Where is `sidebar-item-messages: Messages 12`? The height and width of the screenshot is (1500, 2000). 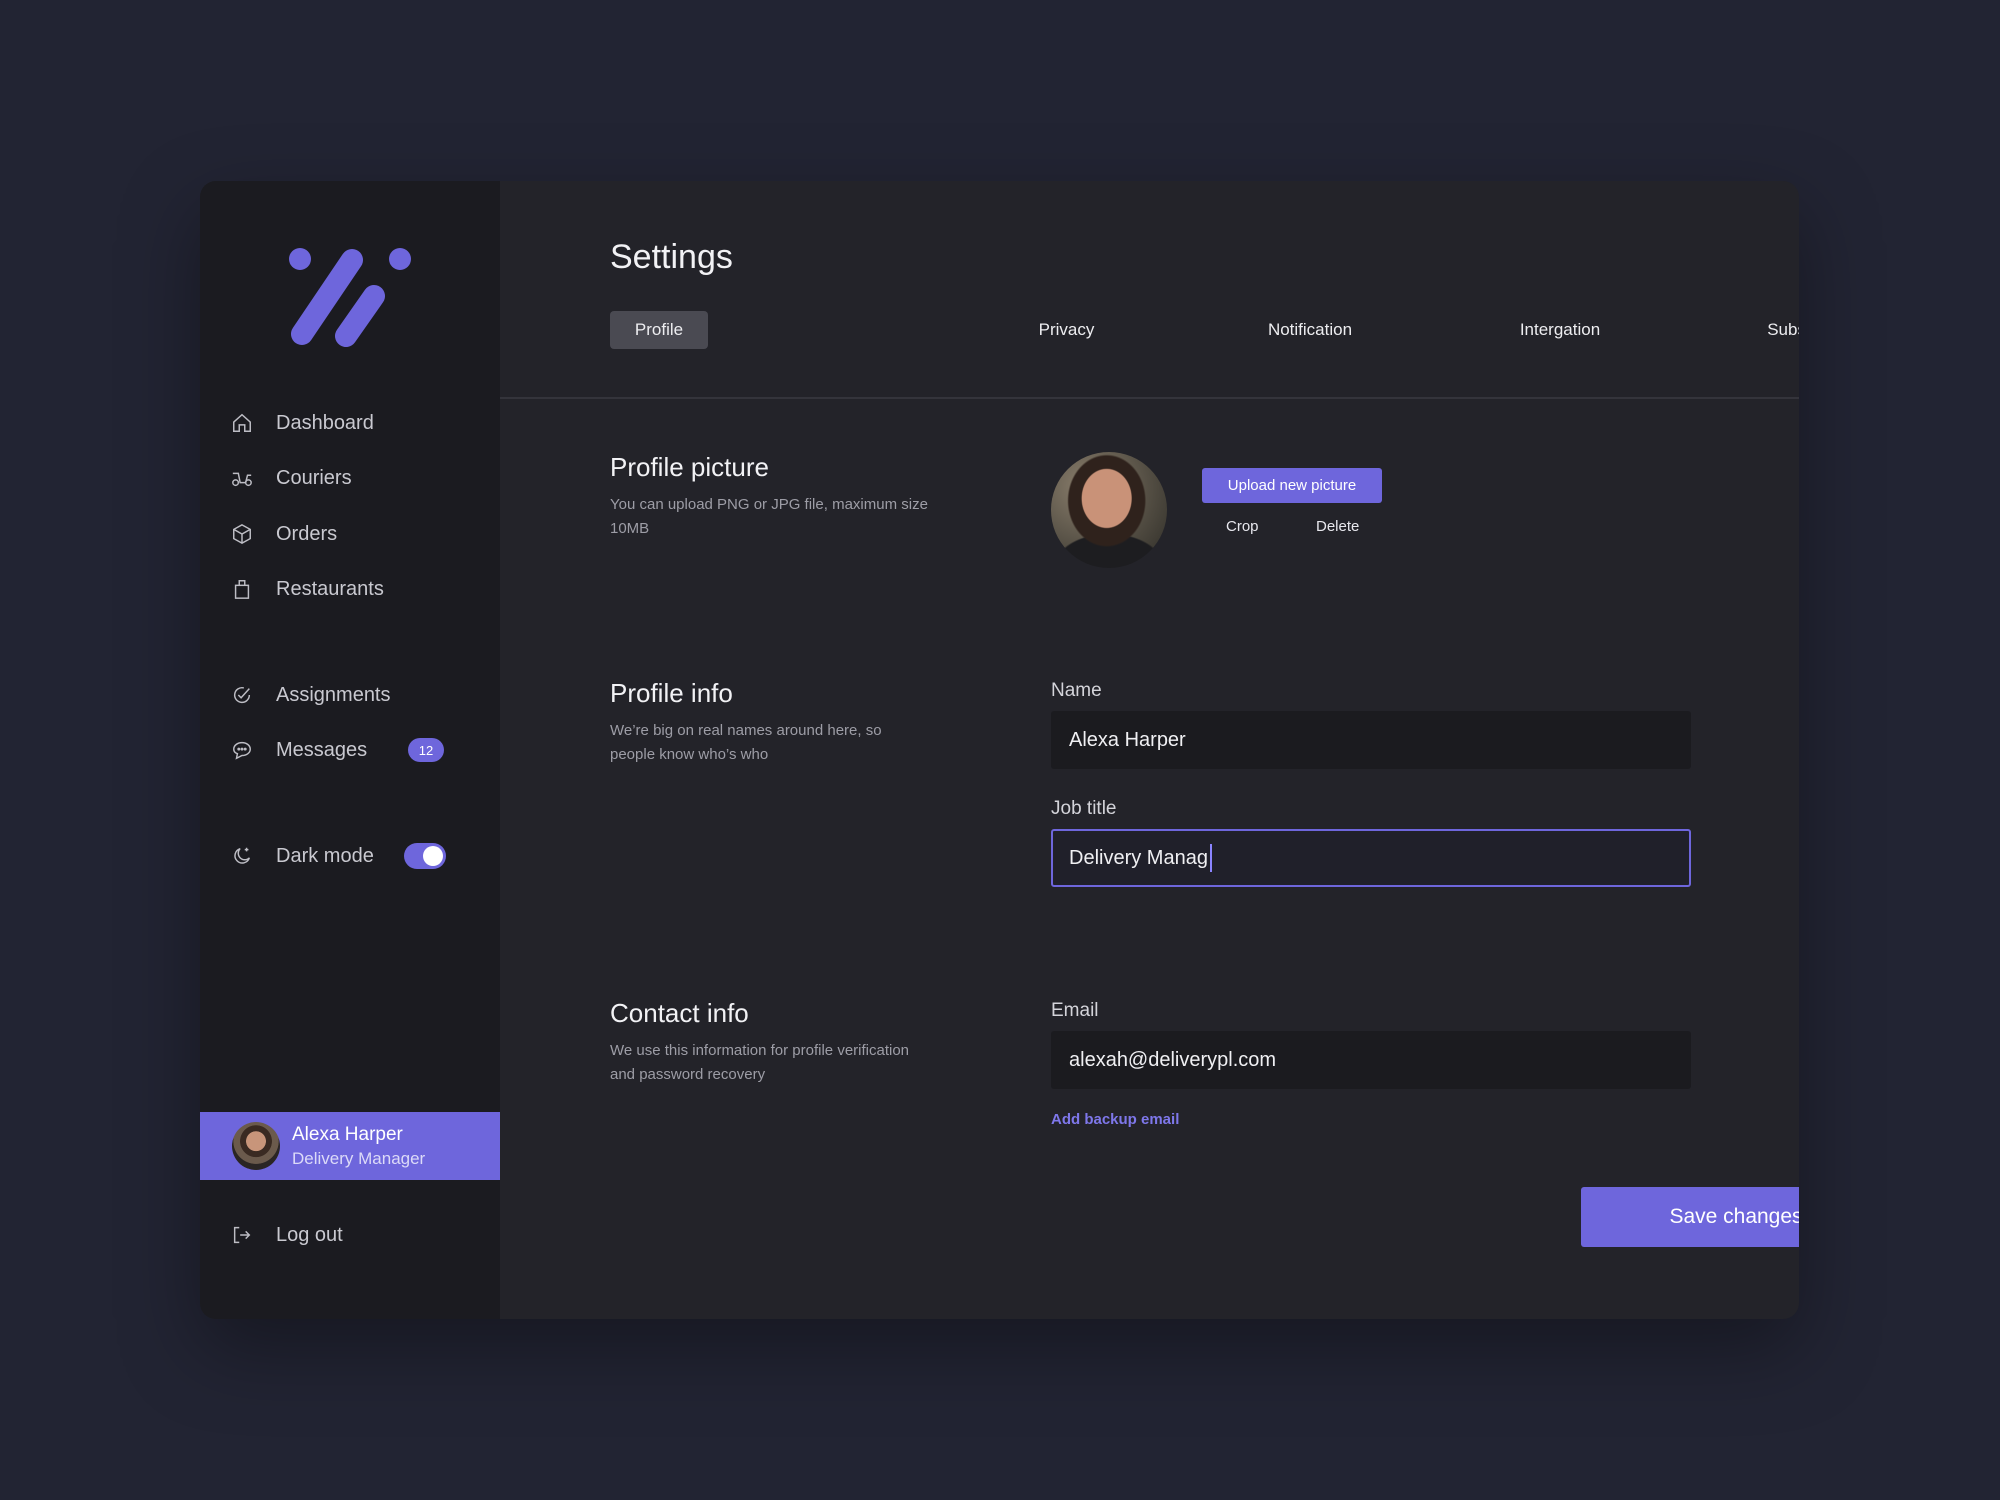 sidebar-item-messages: Messages 12 is located at coordinates (350, 750).